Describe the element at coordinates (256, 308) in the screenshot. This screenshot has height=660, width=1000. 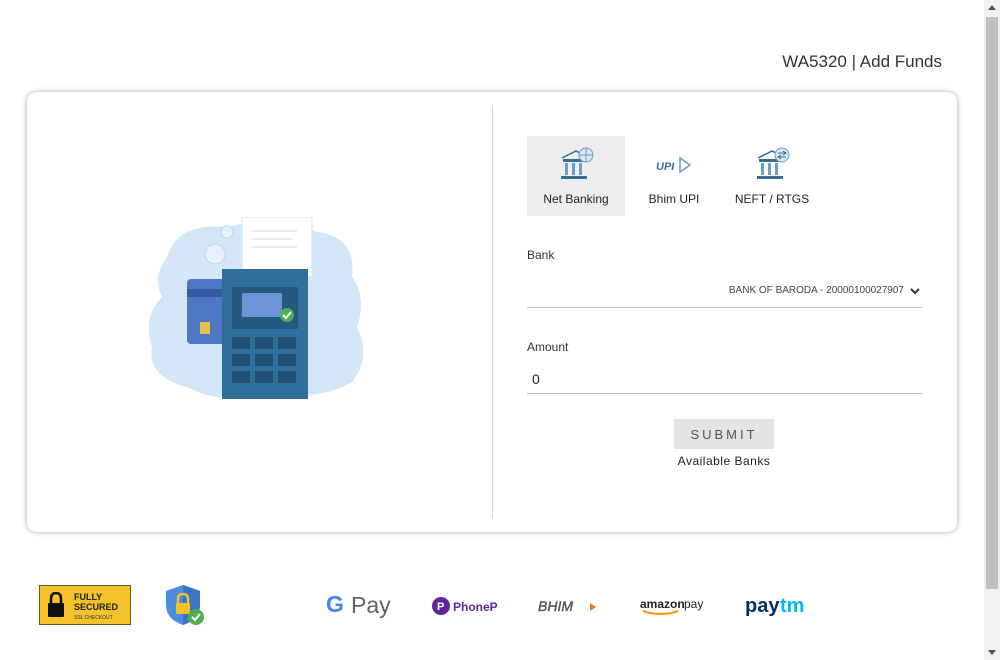
I see `payment-terminal-illustration` at that location.